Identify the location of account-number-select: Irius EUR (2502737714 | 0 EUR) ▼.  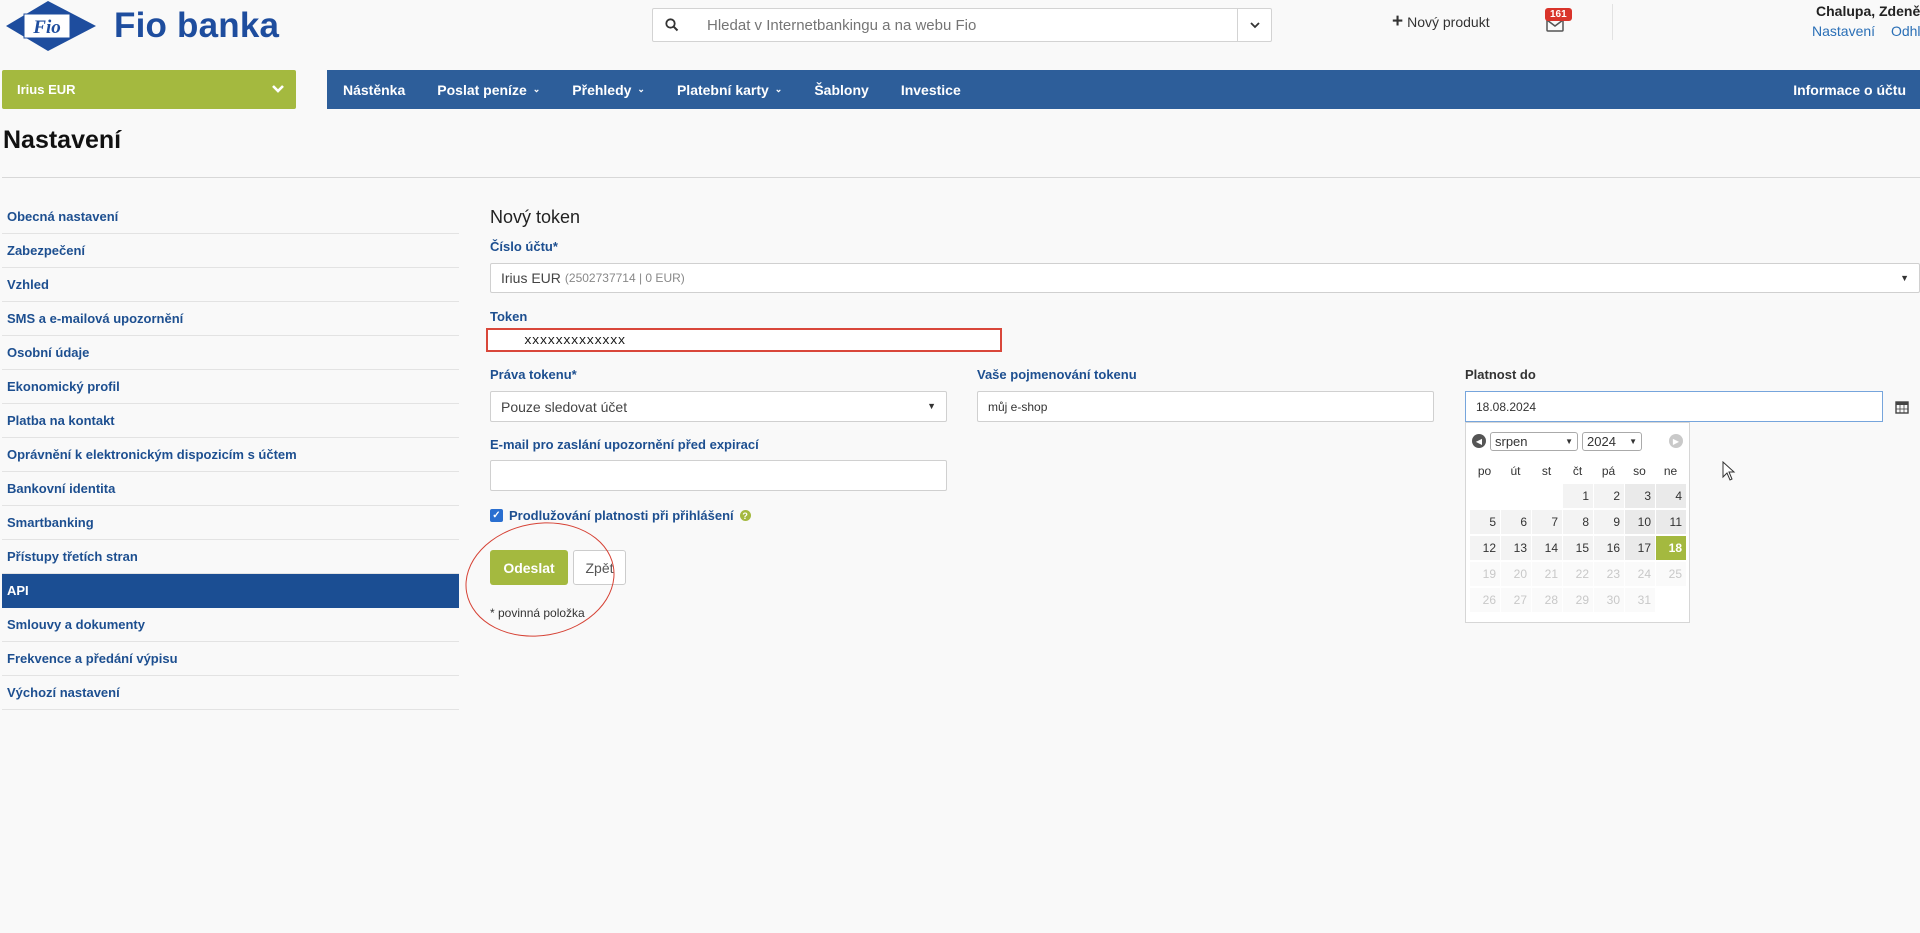
(1205, 278).